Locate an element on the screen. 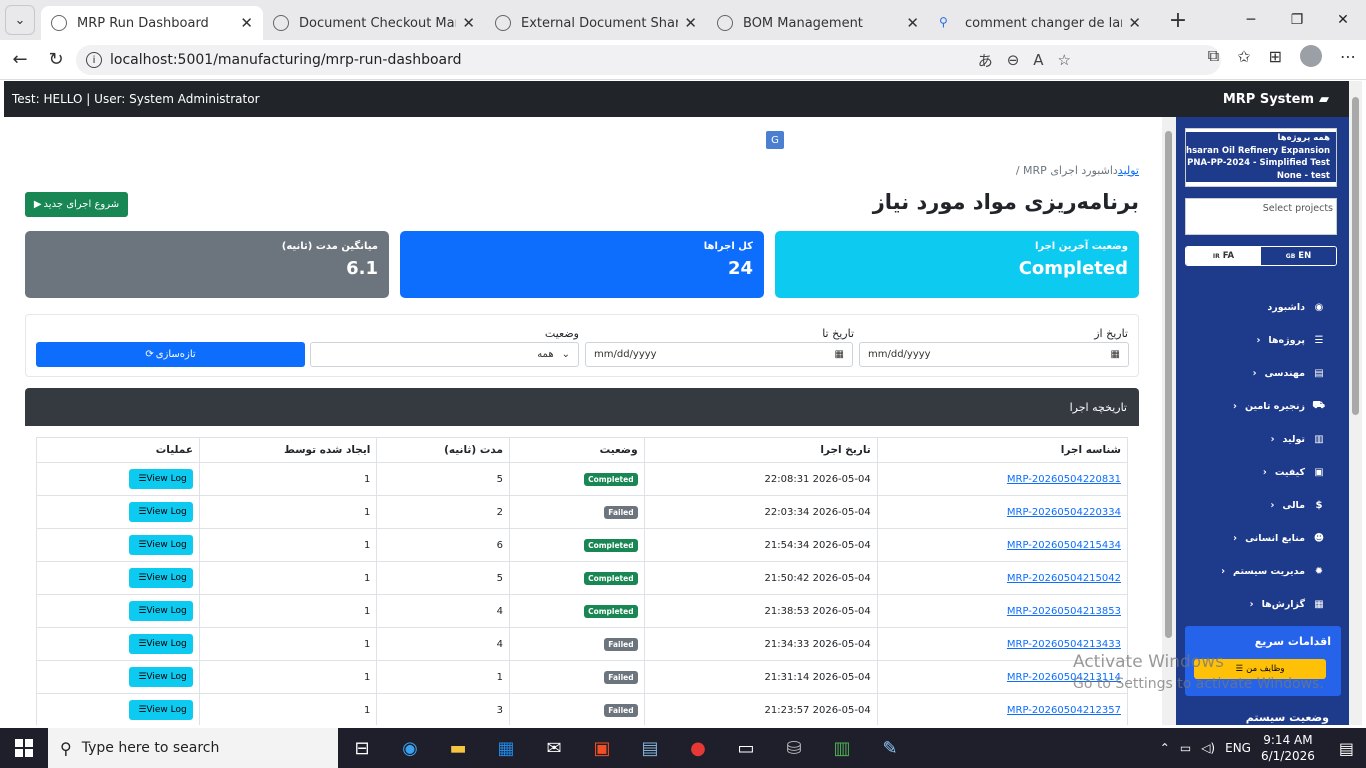  translate-icon: あ is located at coordinates (985, 60).